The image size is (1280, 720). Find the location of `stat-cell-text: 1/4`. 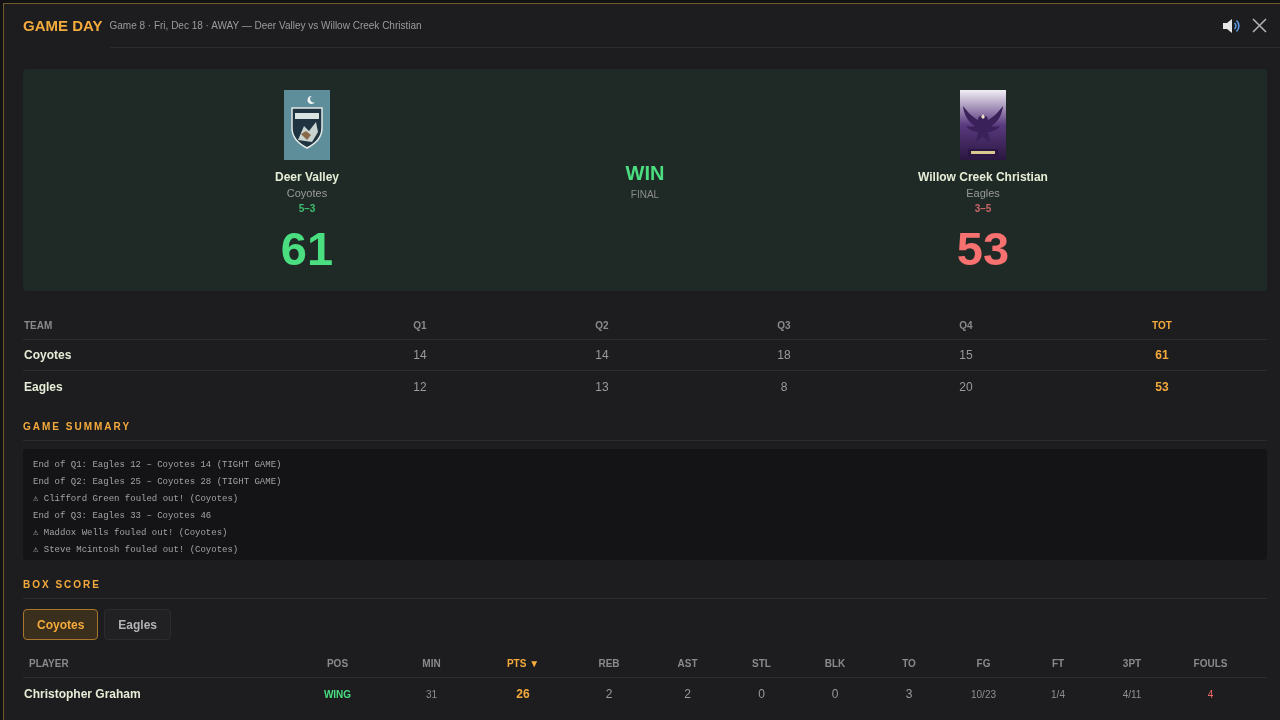

stat-cell-text: 1/4 is located at coordinates (1058, 694).